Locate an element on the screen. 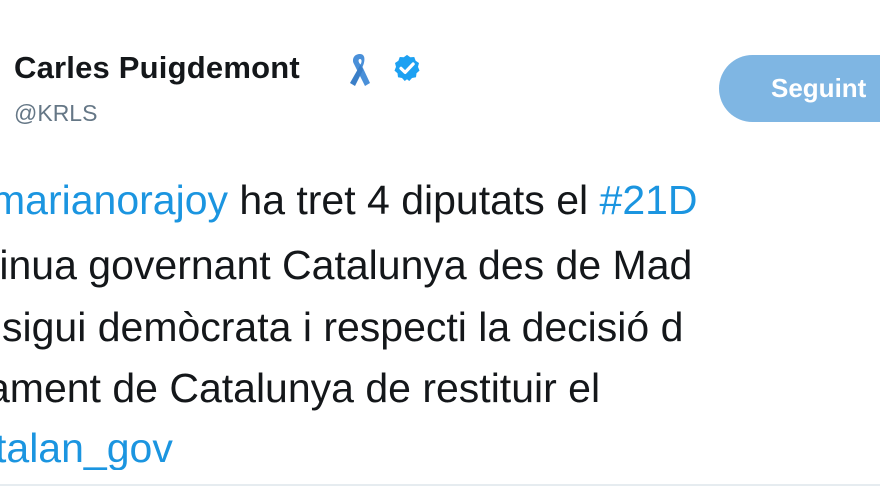 Image resolution: width=880 pixels, height=495 pixels. mention-link: talan_gov is located at coordinates (86, 447).